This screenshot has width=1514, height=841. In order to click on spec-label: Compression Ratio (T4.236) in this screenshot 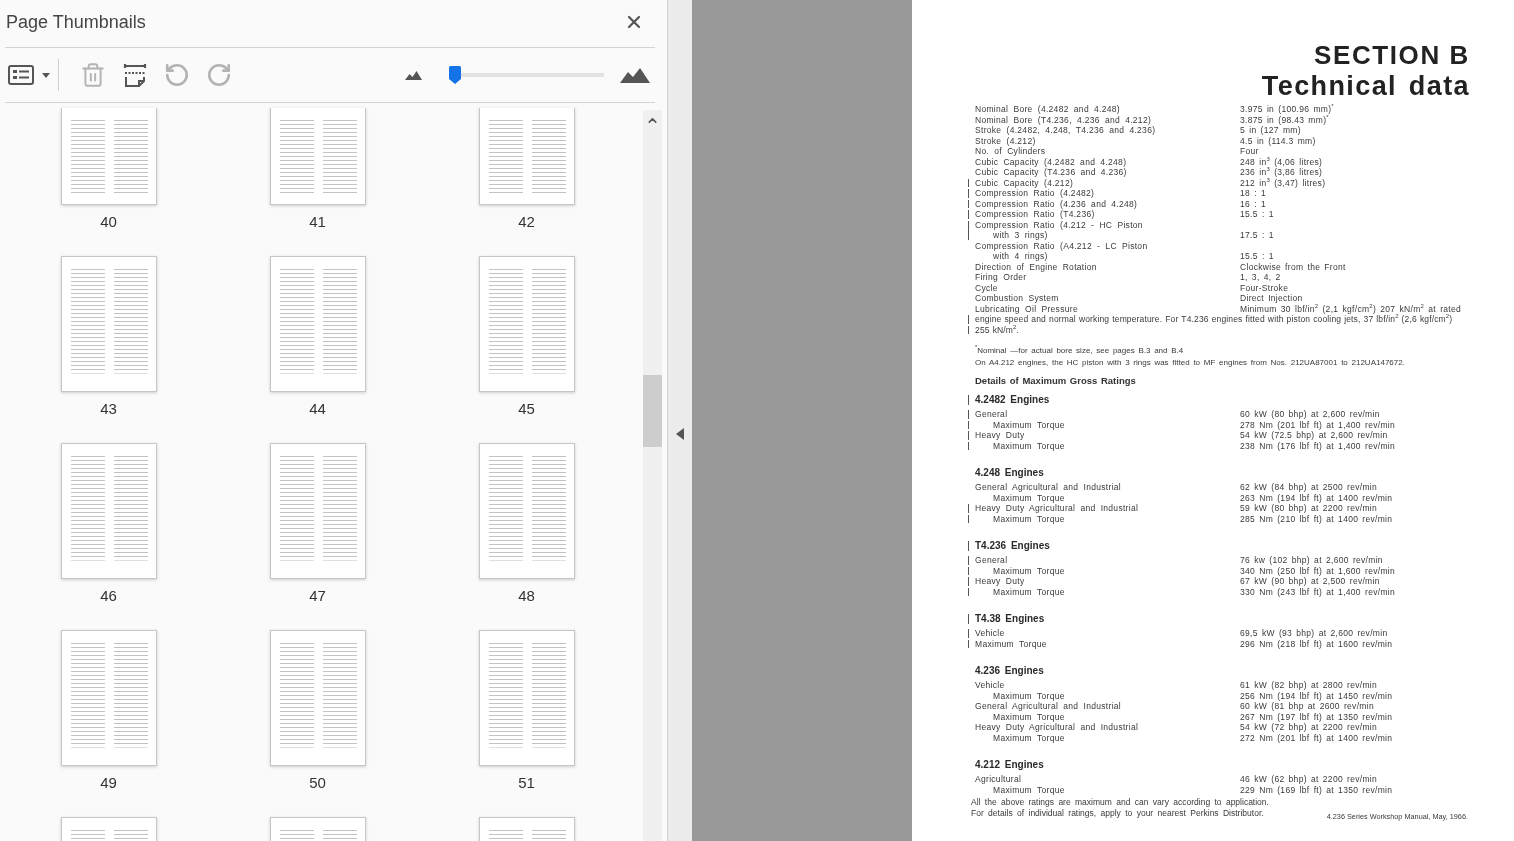, I will do `click(1035, 214)`.